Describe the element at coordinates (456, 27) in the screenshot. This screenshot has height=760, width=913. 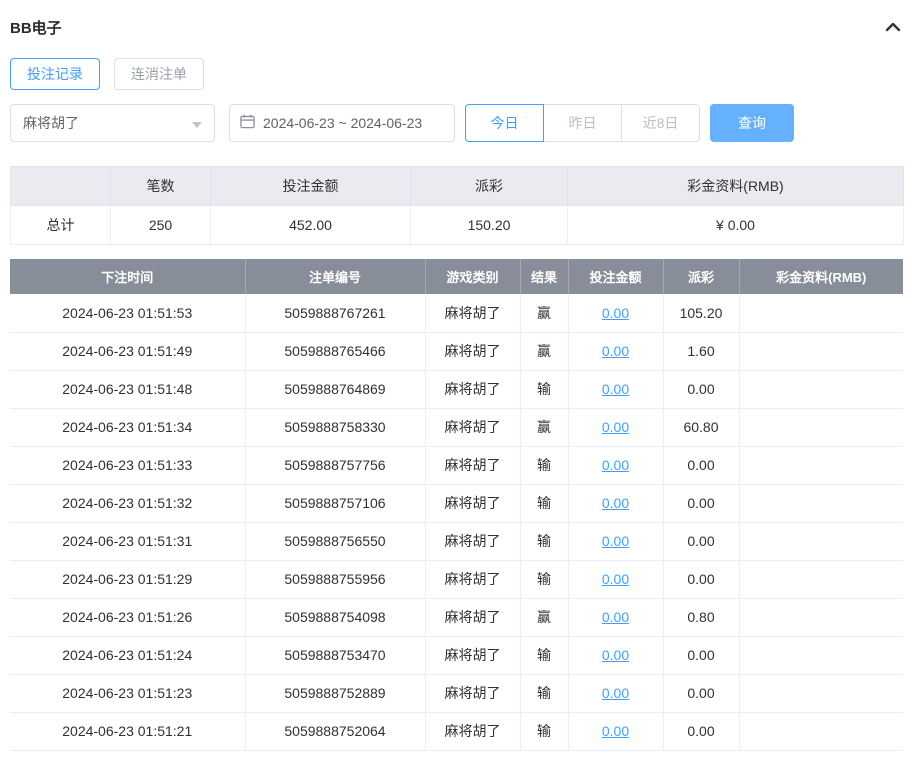
I see `panel-header: BB电子` at that location.